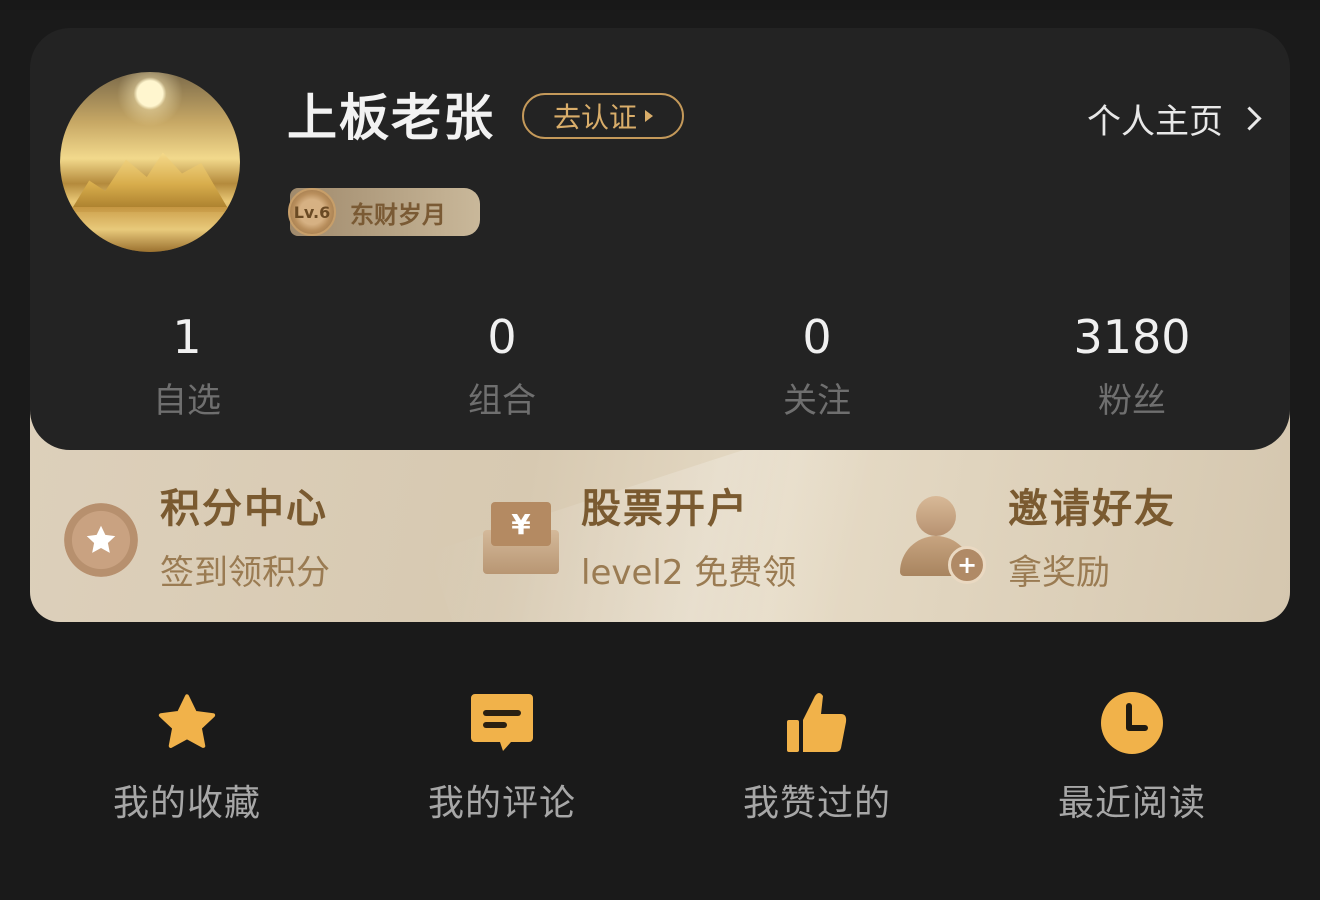  What do you see at coordinates (639, 540) in the screenshot?
I see `feature-open-account: ¥ 股票开户 level2 免费领` at bounding box center [639, 540].